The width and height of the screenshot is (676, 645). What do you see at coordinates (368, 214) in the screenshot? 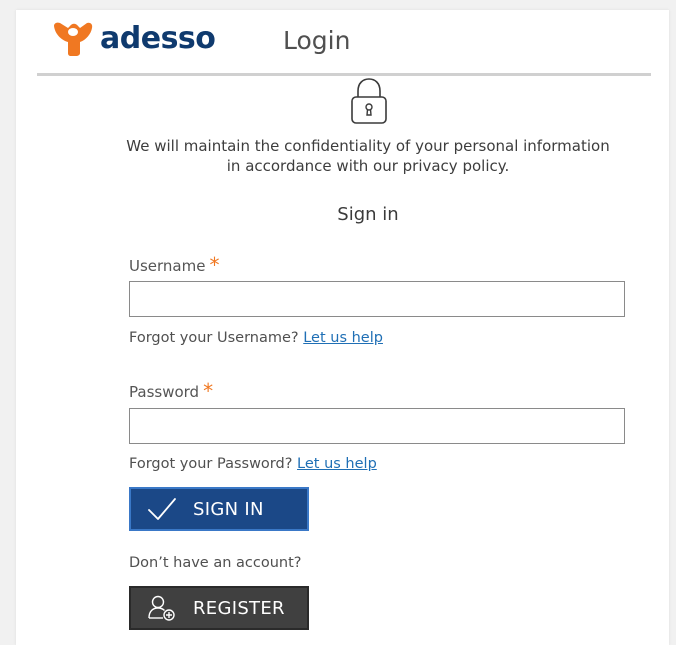
I see `signin-heading: Sign in` at bounding box center [368, 214].